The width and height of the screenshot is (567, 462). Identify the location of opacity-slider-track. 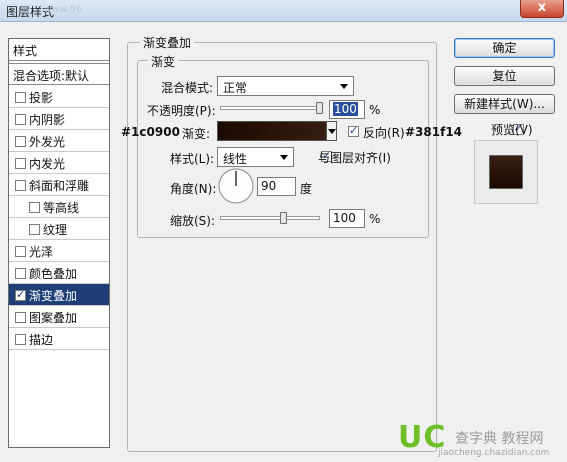
(271, 108).